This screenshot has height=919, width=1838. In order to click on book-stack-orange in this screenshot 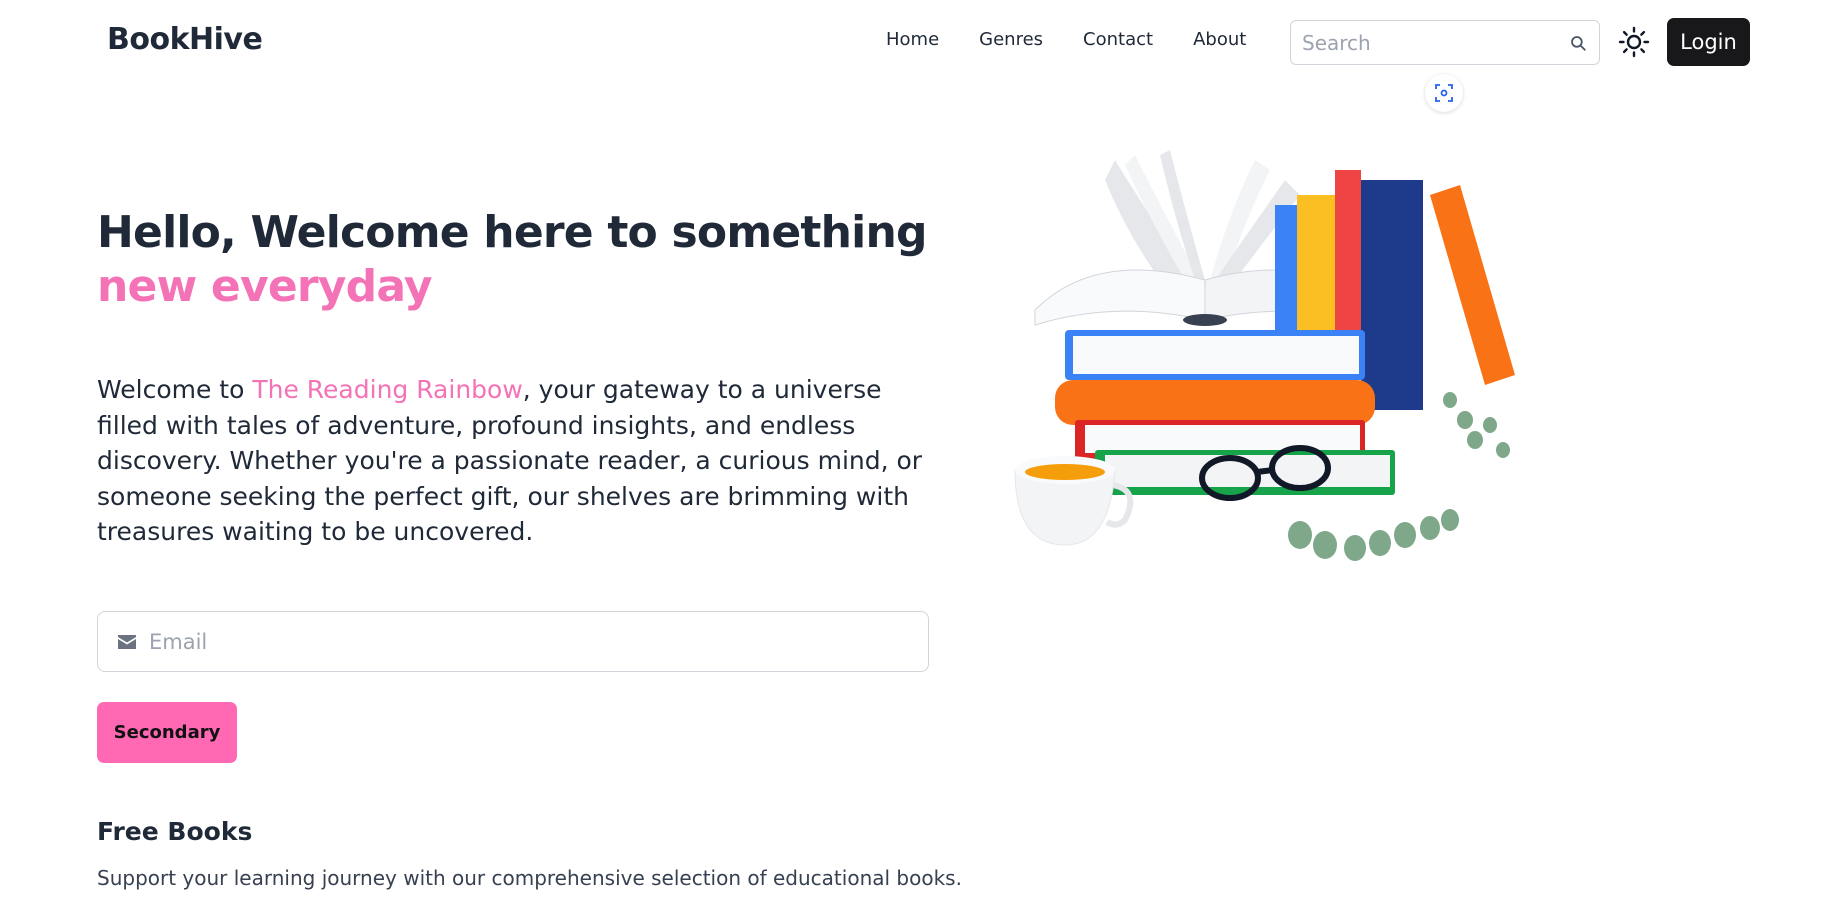, I will do `click(1215, 402)`.